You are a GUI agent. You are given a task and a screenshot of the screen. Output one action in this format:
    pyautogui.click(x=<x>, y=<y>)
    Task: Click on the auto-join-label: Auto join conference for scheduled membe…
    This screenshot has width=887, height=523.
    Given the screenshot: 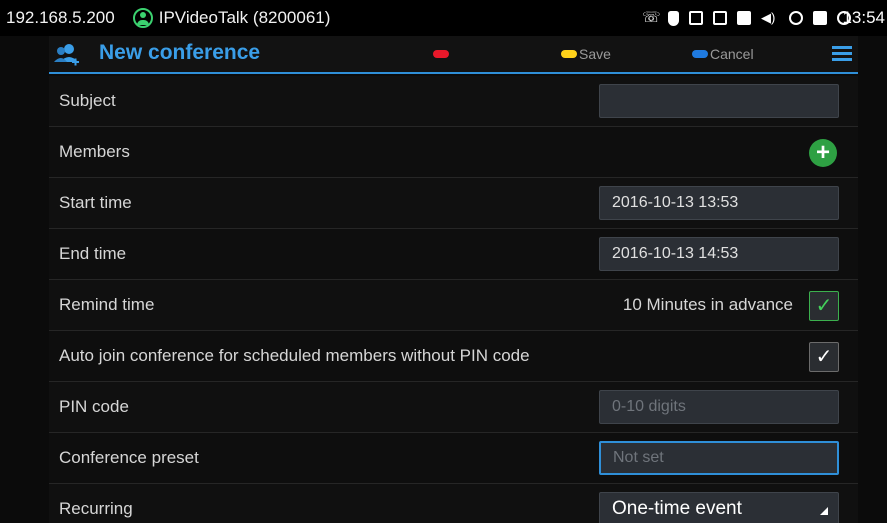 What is the action you would take?
    pyautogui.click(x=294, y=355)
    